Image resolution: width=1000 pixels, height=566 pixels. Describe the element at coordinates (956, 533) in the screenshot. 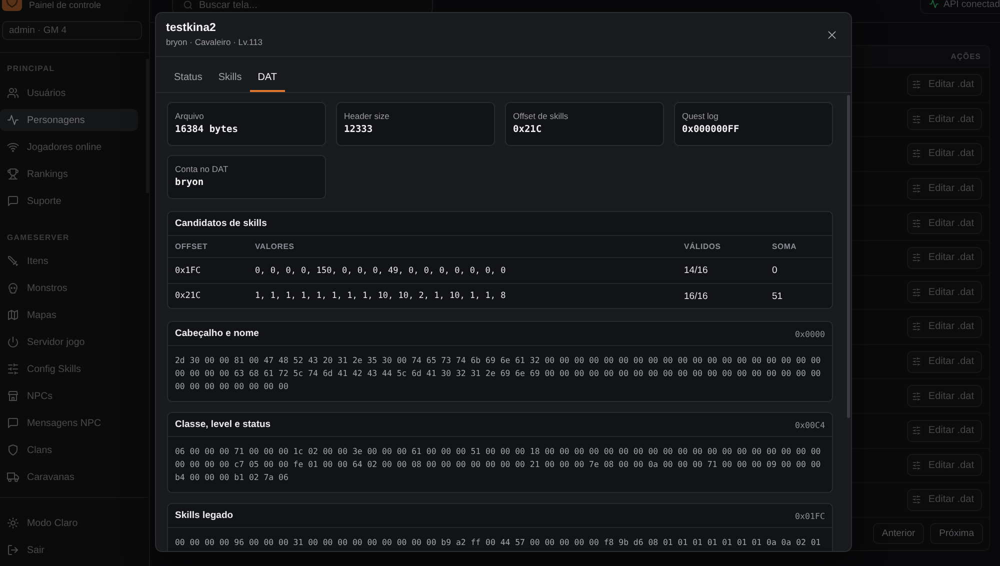

I see `next-button: Próxima` at that location.